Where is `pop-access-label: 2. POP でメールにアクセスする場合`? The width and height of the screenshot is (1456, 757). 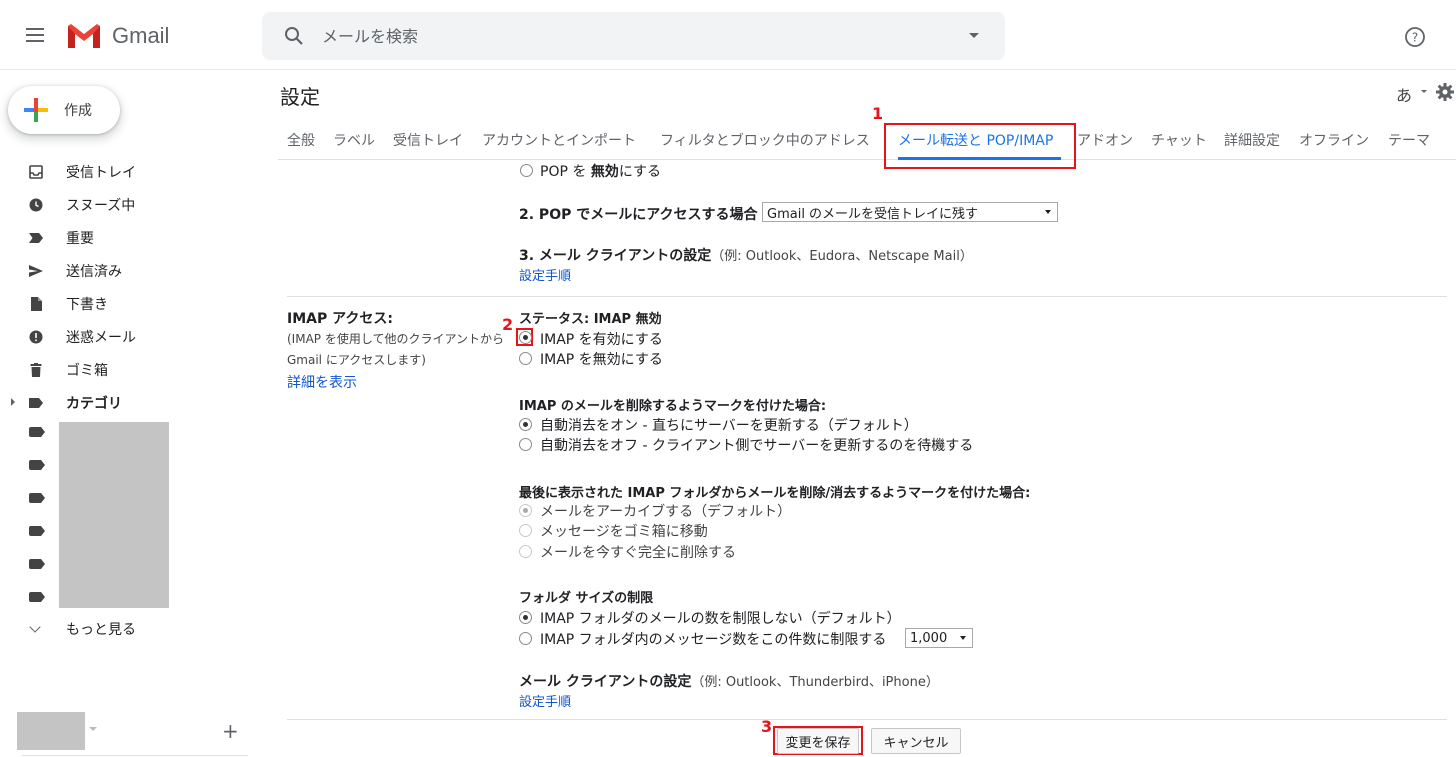 pop-access-label: 2. POP でメールにアクセスする場合 is located at coordinates (638, 215).